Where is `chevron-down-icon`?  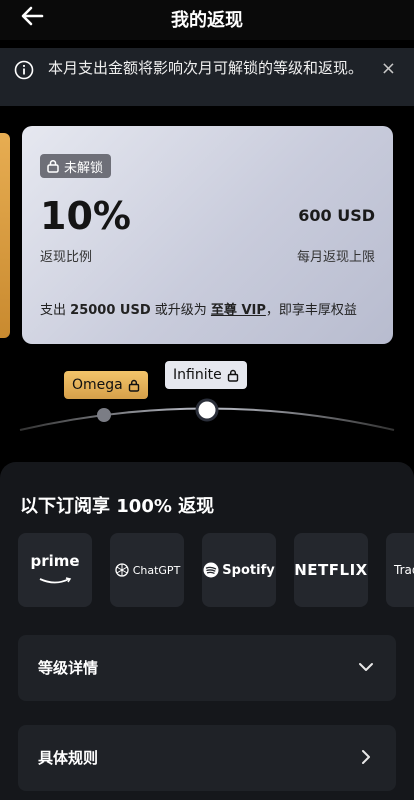 chevron-down-icon is located at coordinates (366, 667).